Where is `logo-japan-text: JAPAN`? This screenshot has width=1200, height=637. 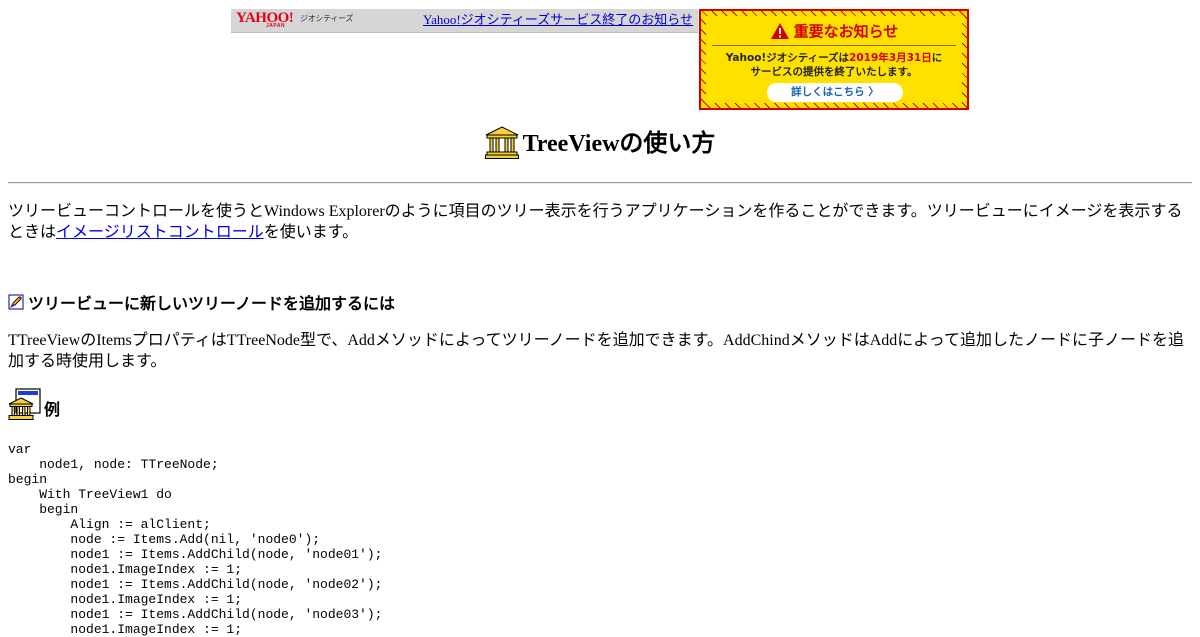
logo-japan-text: JAPAN is located at coordinates (276, 26).